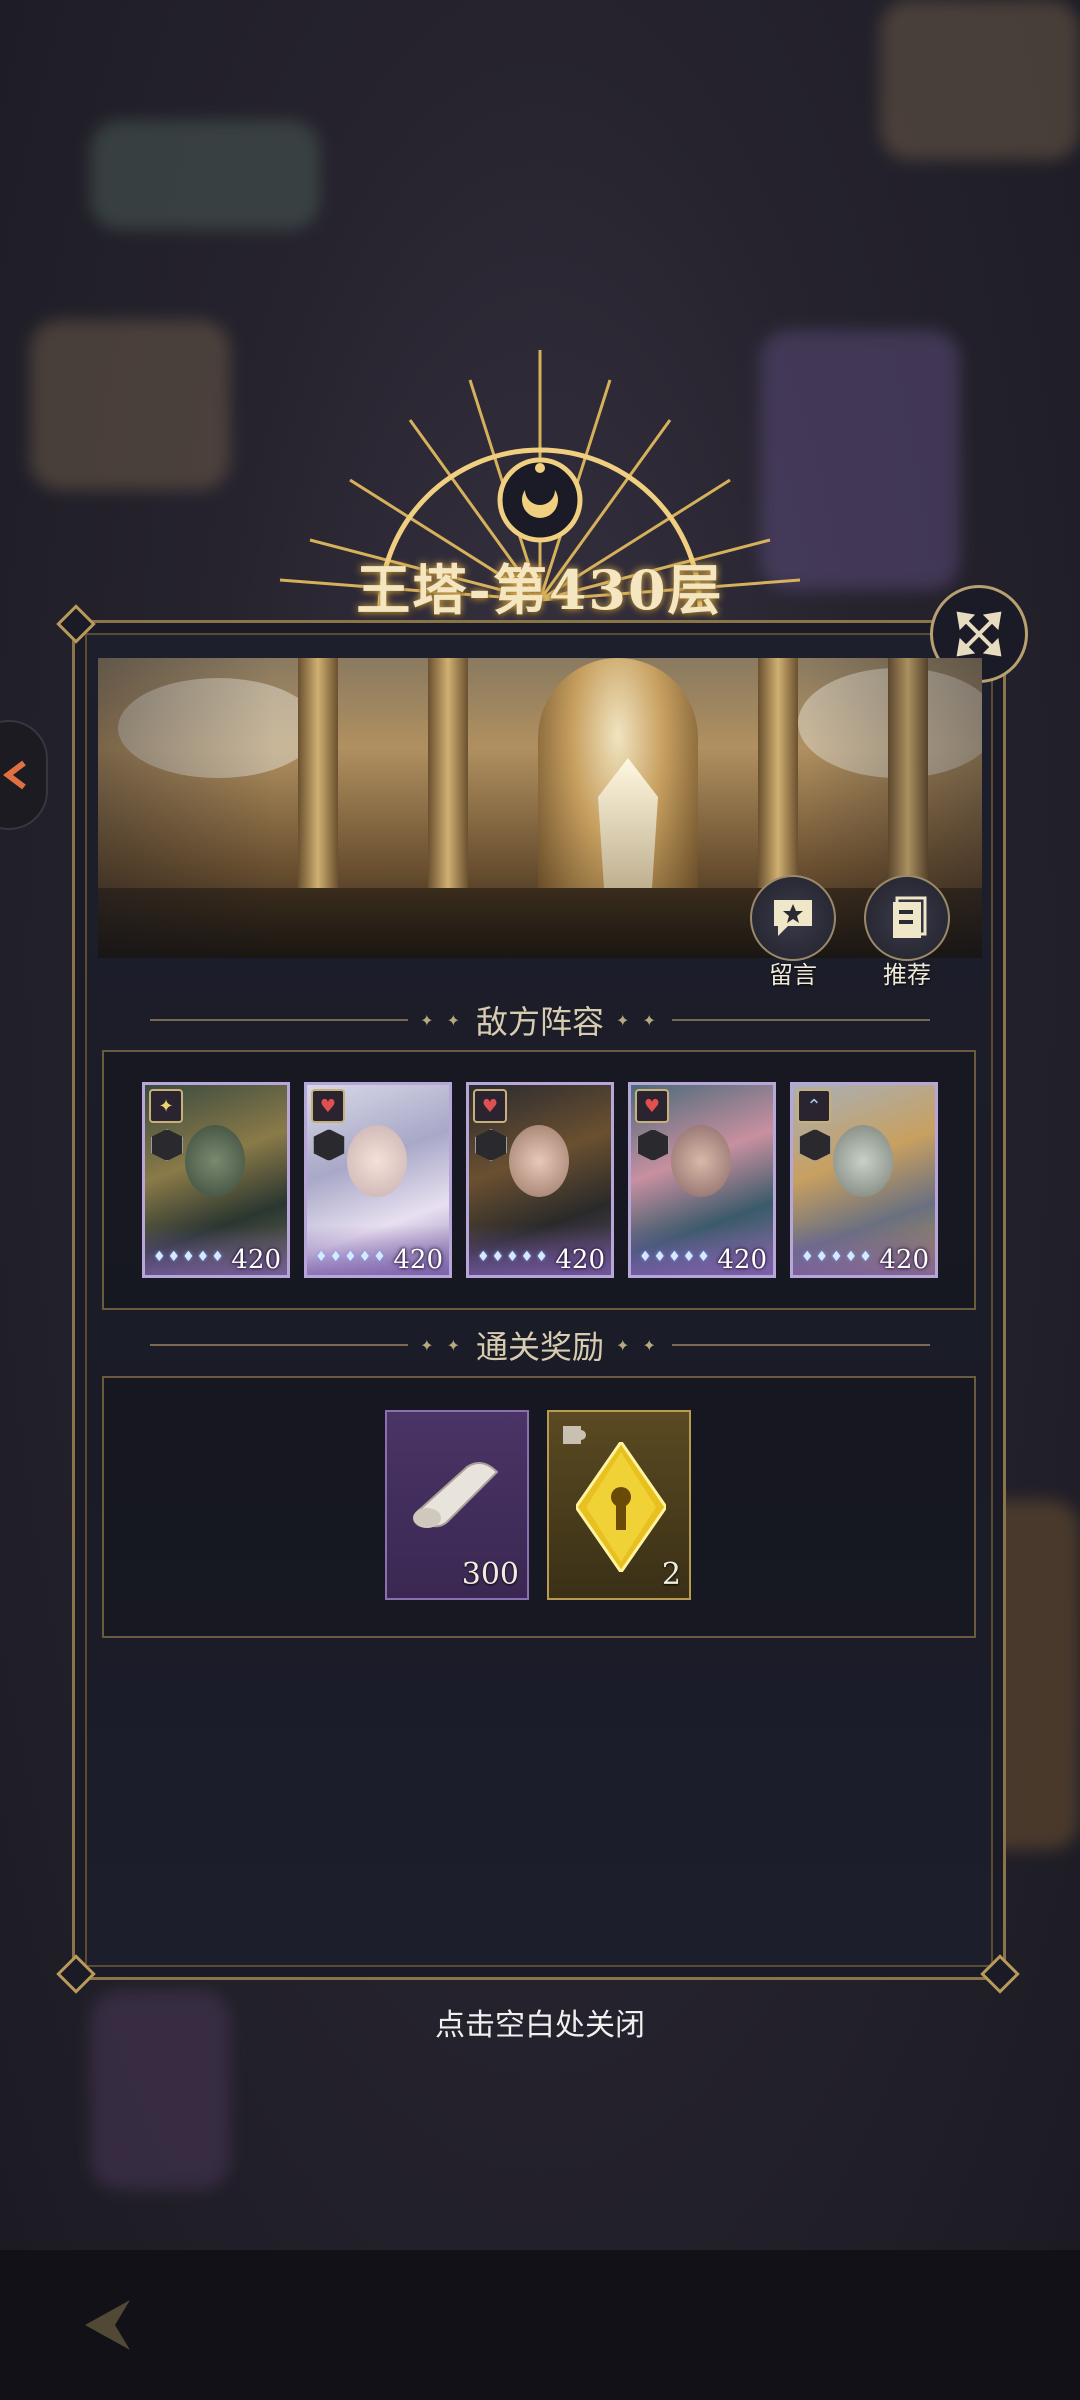  I want to click on recommend-button, so click(907, 918).